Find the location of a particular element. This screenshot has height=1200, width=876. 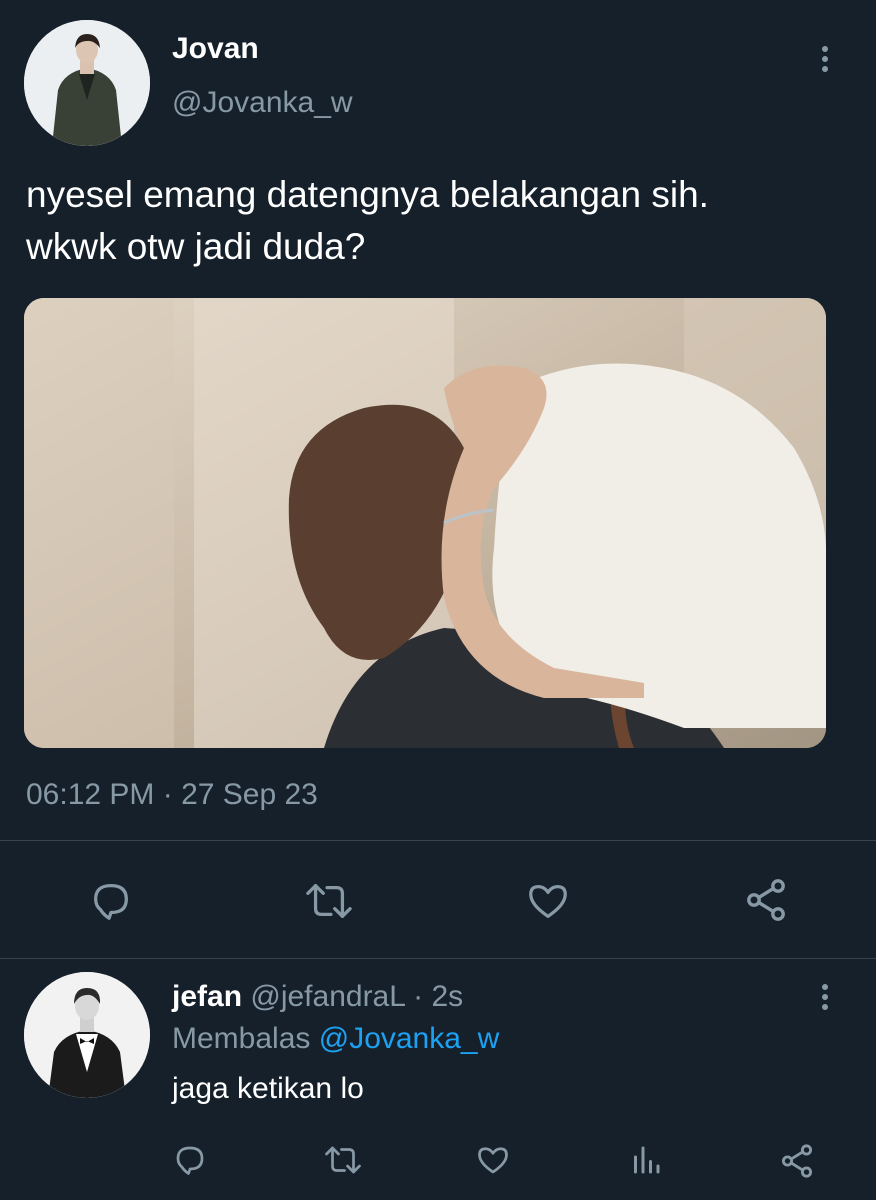

replying-to-handle: @Jovanka_w is located at coordinates (409, 1038).